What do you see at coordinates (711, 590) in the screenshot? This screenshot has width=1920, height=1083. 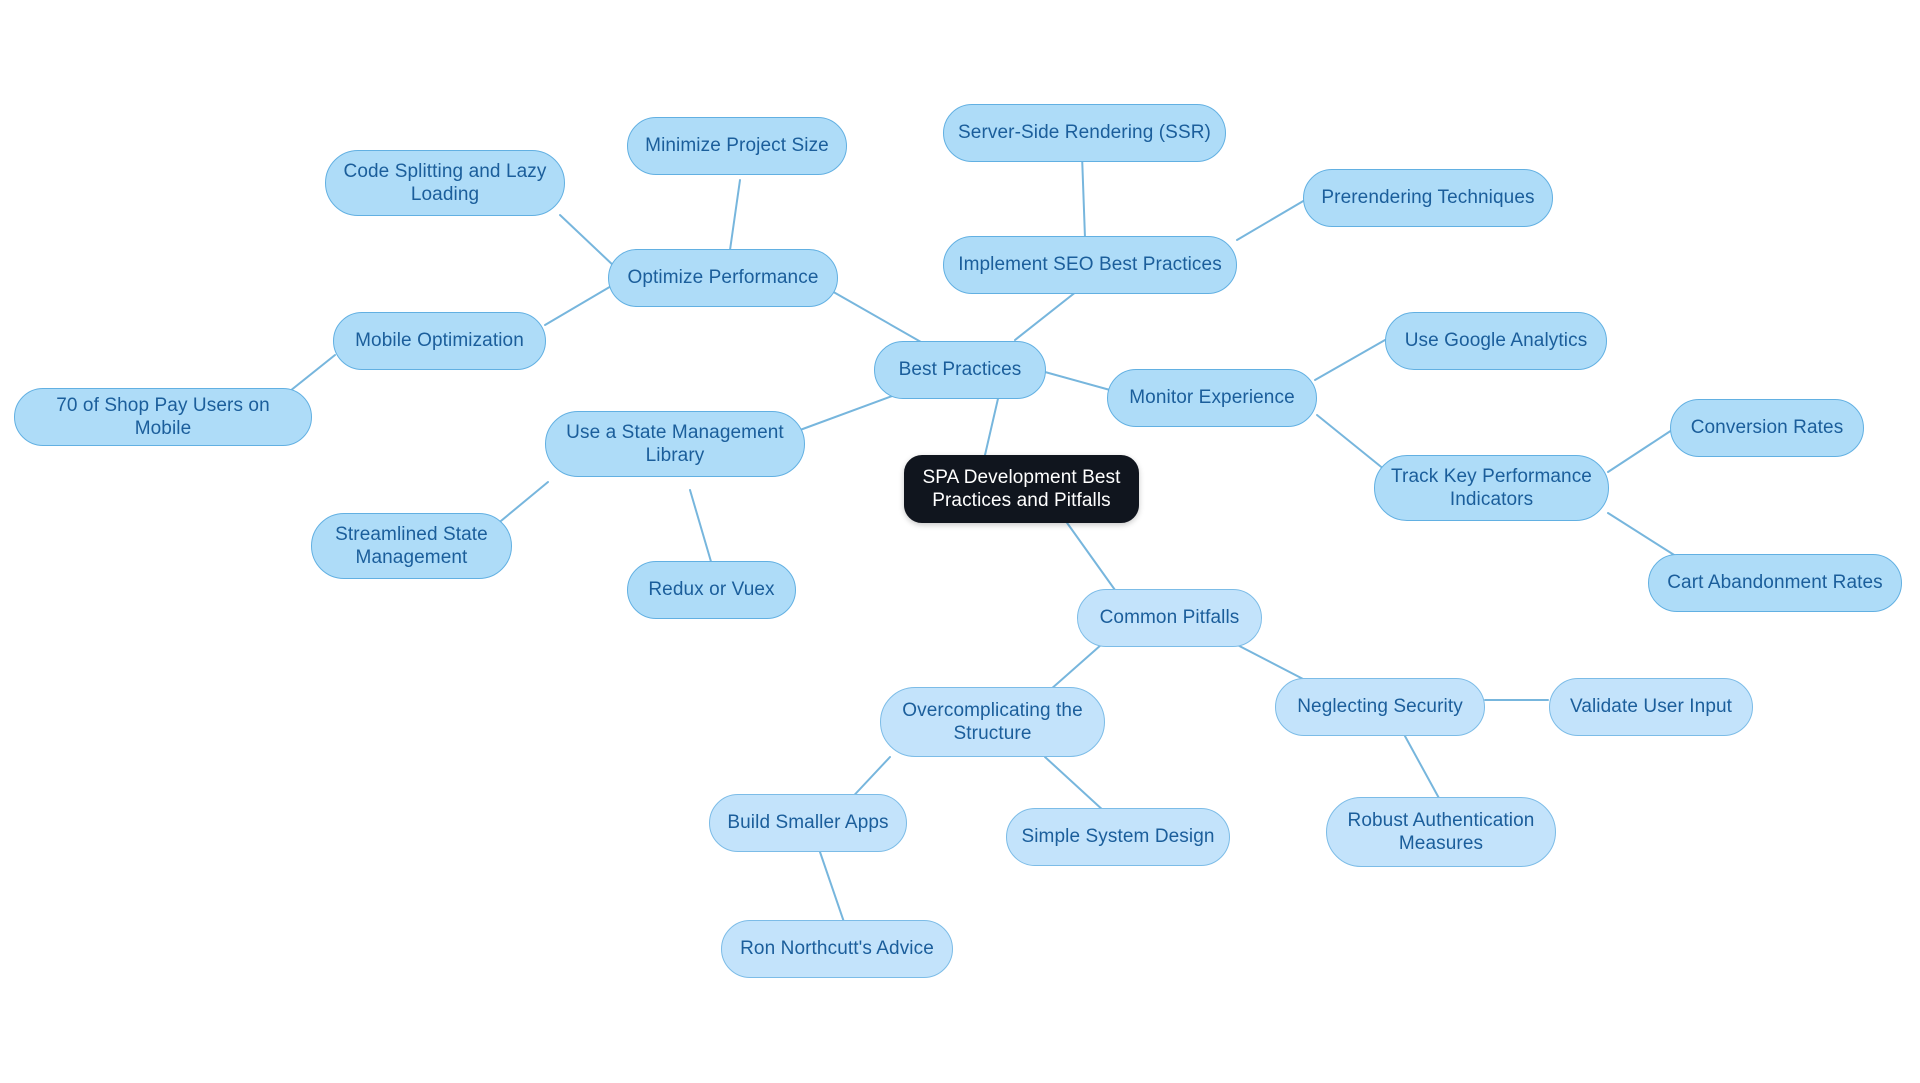 I see `node-redux-or-vuex: Redux or Vuex` at bounding box center [711, 590].